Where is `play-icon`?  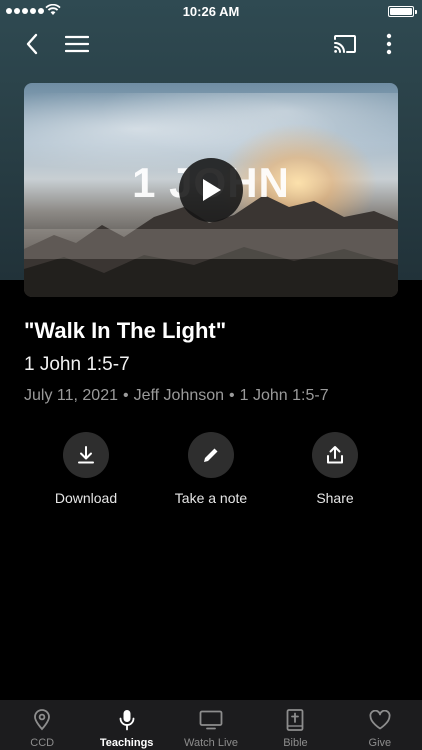
play-icon is located at coordinates (212, 190).